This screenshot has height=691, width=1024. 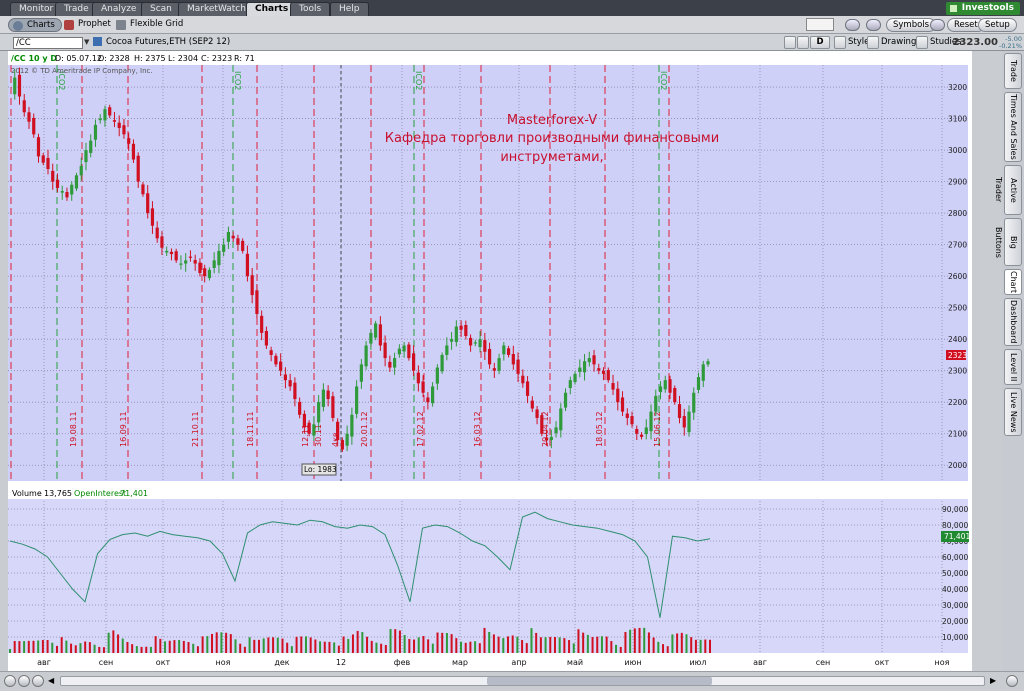 What do you see at coordinates (38, 681) in the screenshot?
I see `zoom-reset-icon` at bounding box center [38, 681].